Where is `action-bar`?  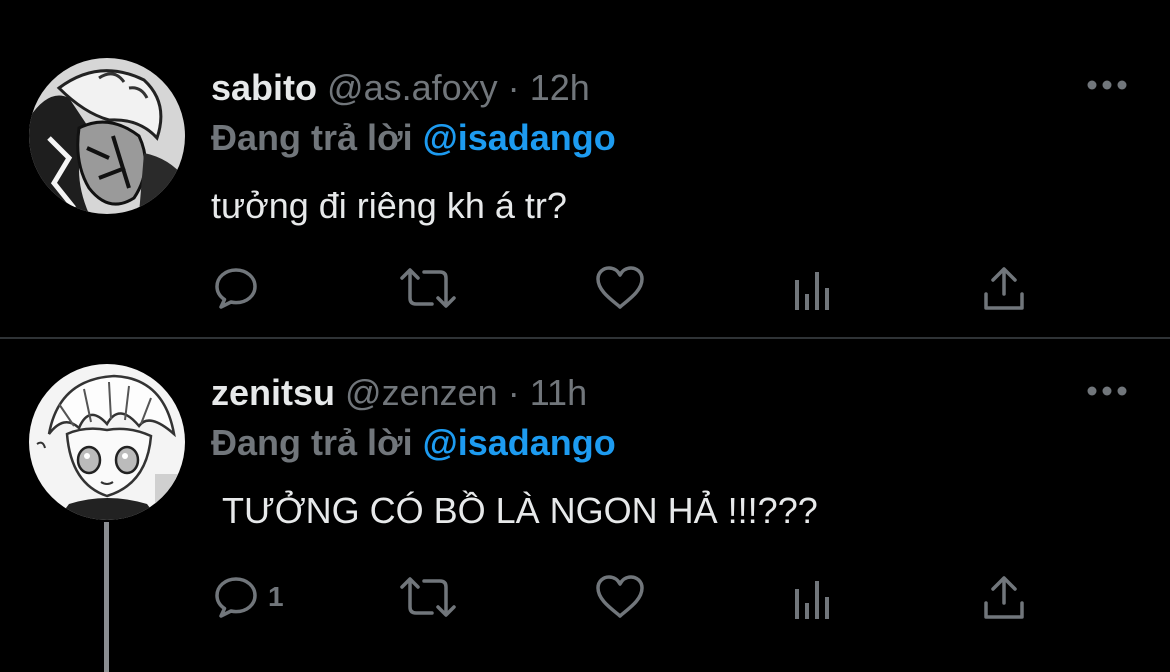 action-bar is located at coordinates (585, 288).